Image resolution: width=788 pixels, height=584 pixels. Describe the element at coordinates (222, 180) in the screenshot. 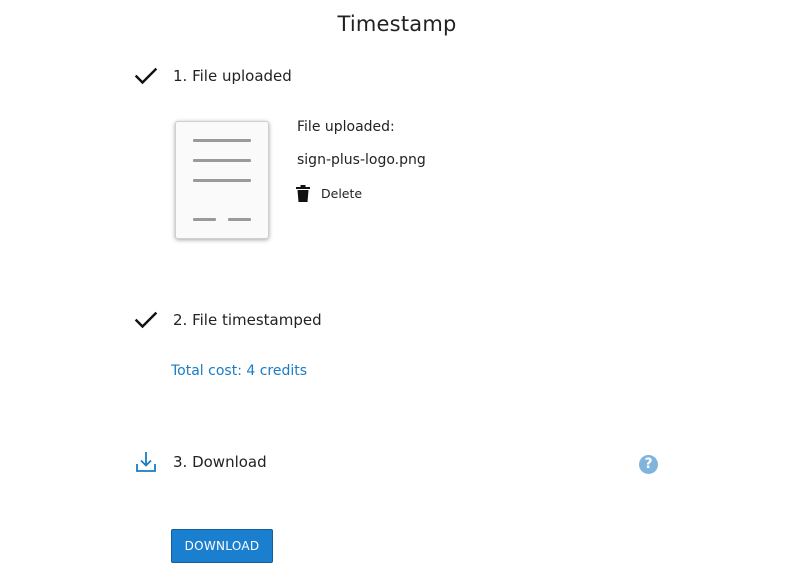

I see `file-thumbnail` at that location.